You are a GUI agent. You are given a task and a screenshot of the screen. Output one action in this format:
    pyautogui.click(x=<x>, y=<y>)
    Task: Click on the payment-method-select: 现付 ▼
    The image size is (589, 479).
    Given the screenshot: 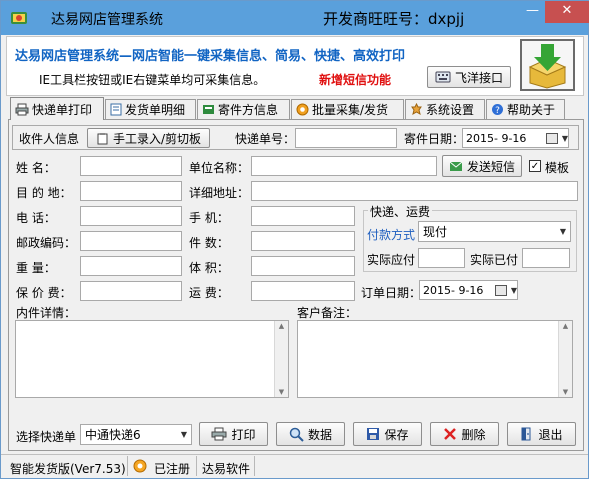 What is the action you would take?
    pyautogui.click(x=494, y=231)
    